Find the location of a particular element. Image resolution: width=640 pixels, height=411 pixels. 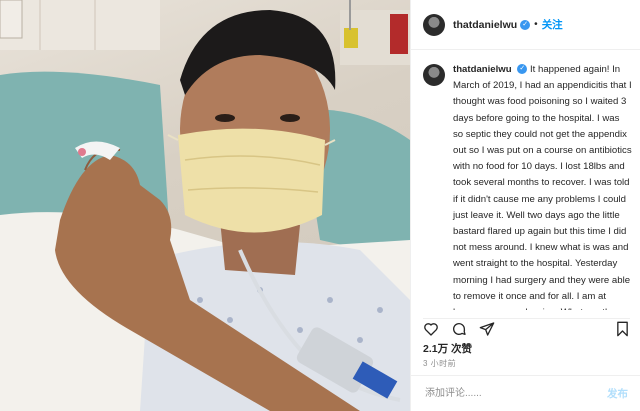

action-bar is located at coordinates (526, 328).